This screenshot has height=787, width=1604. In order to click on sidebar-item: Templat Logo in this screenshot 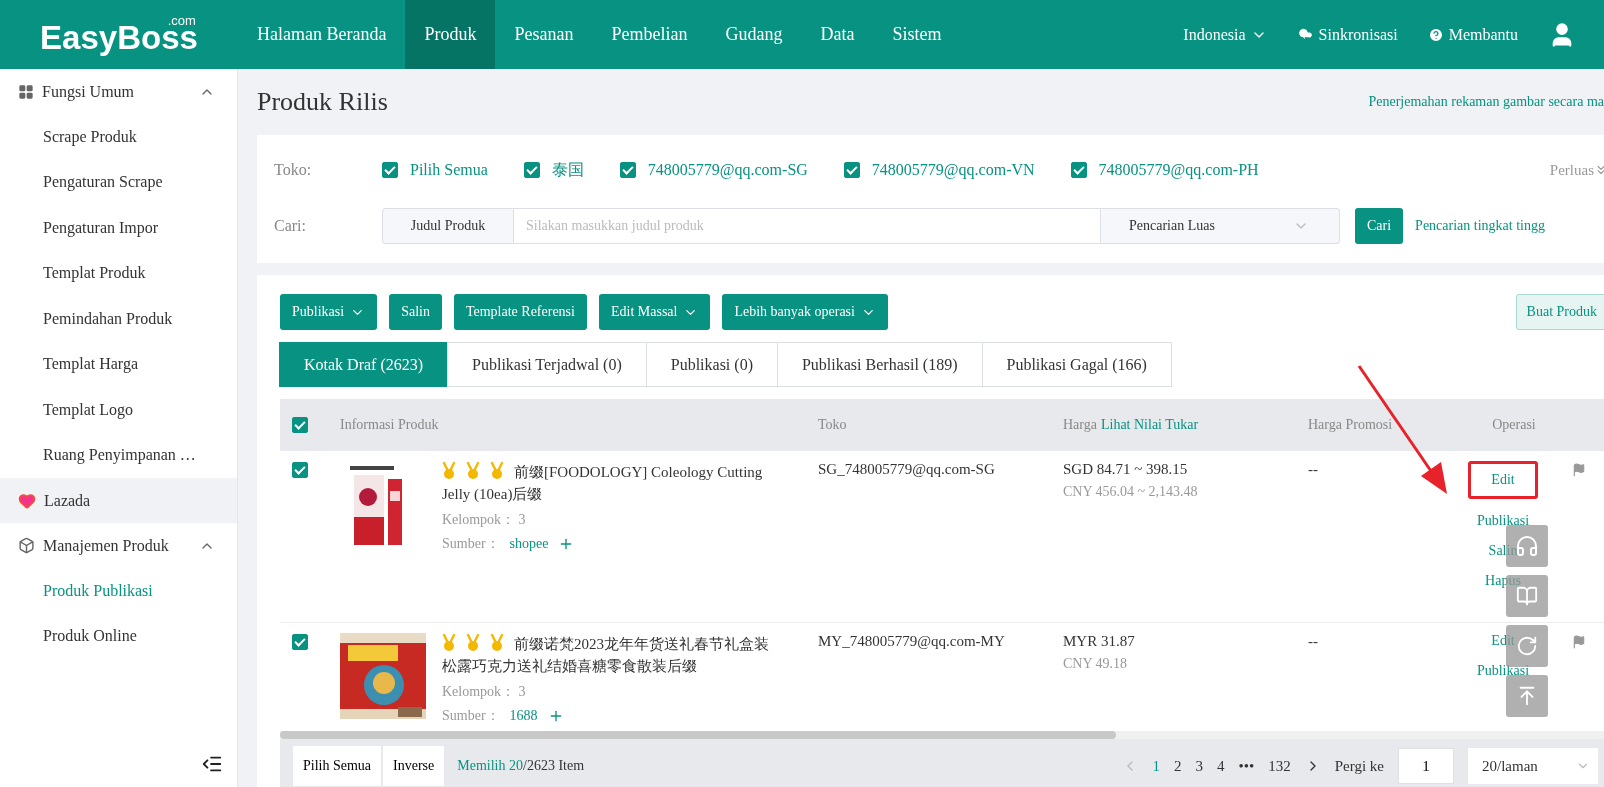, I will do `click(118, 410)`.